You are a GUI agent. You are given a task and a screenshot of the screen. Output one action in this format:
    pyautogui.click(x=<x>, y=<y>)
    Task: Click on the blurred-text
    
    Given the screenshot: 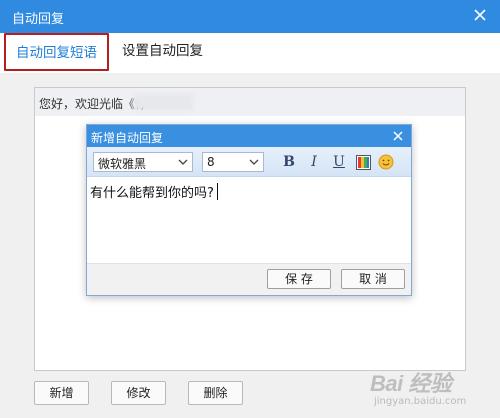 What is the action you would take?
    pyautogui.click(x=163, y=102)
    